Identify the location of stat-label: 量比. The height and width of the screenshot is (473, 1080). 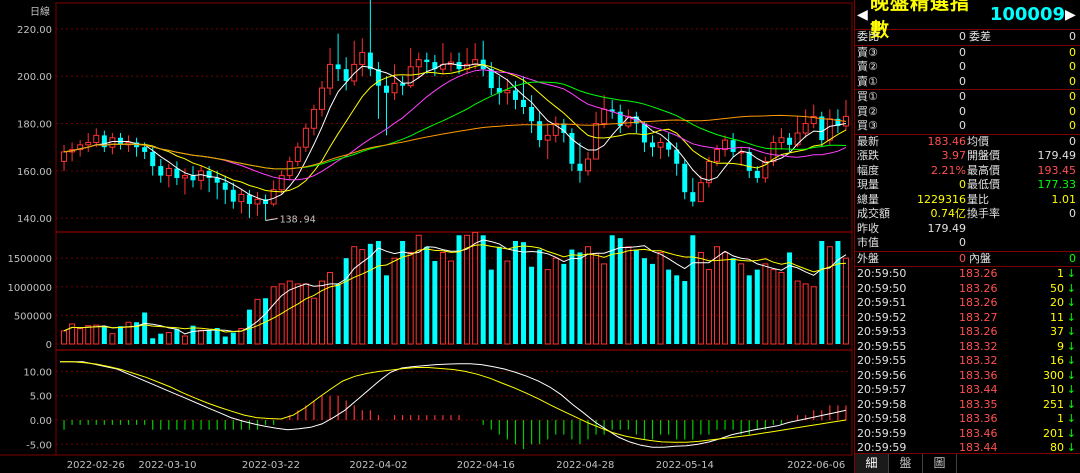
(978, 199).